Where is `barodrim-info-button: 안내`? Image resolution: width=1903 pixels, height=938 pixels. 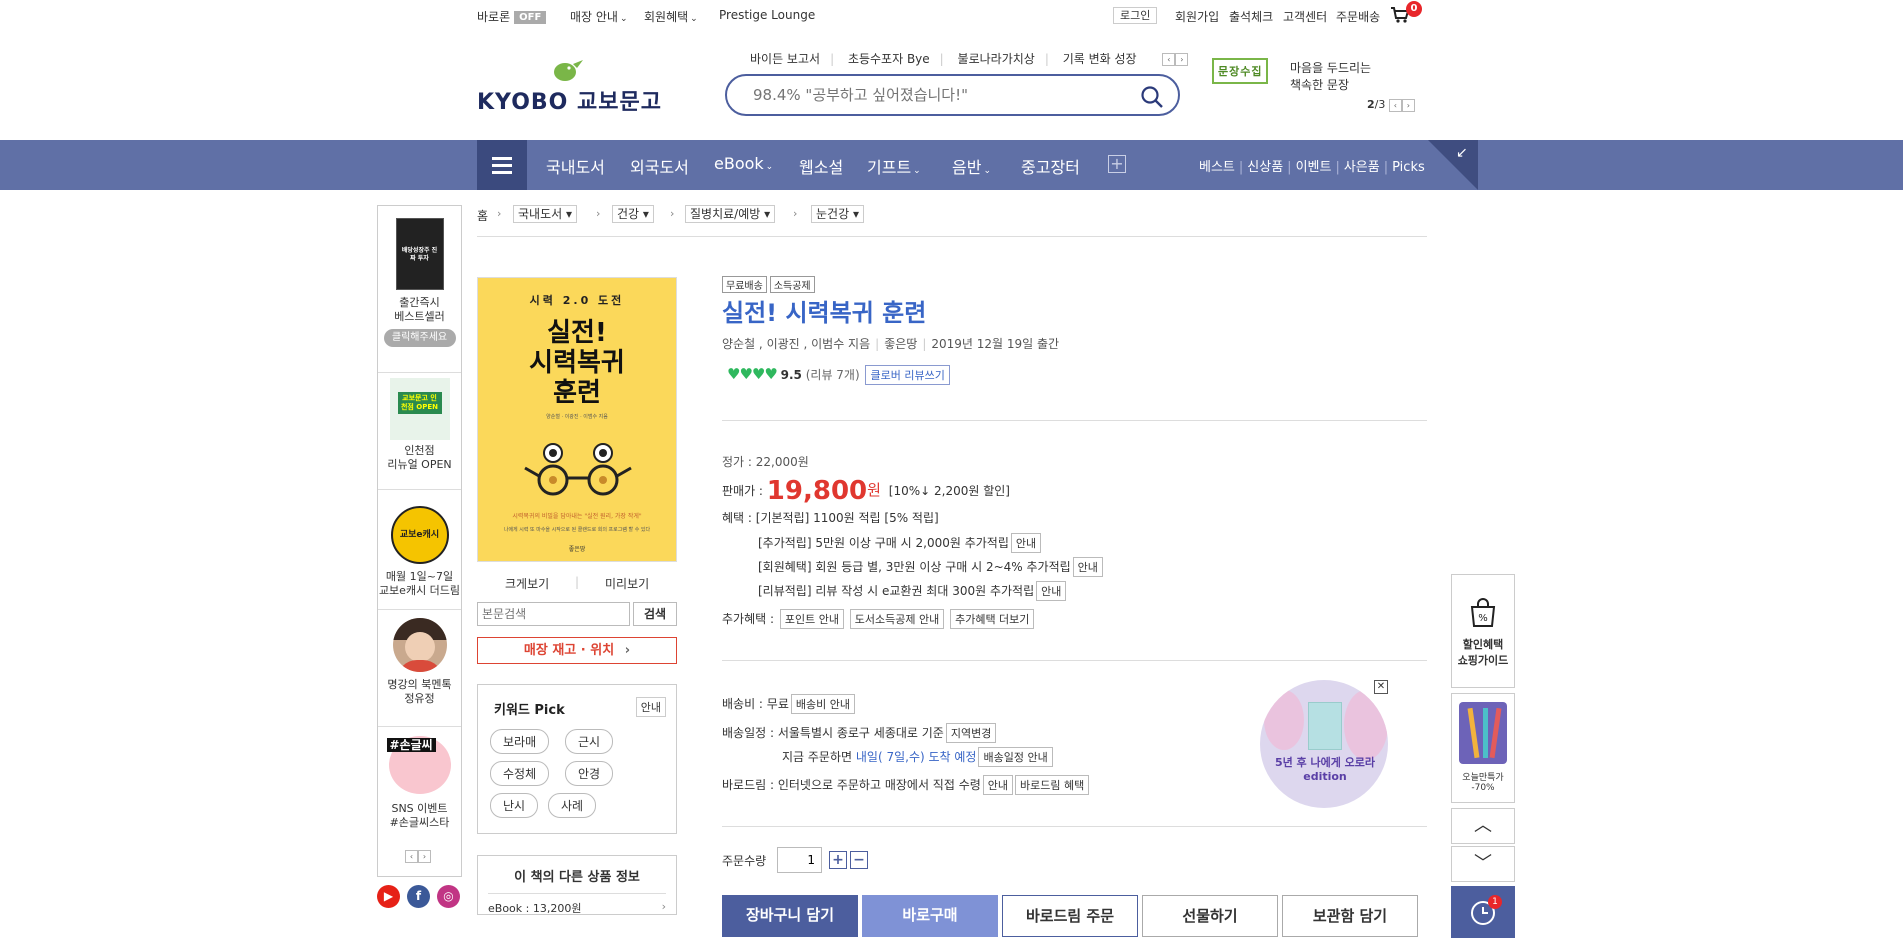
barodrim-info-button: 안내 is located at coordinates (998, 785).